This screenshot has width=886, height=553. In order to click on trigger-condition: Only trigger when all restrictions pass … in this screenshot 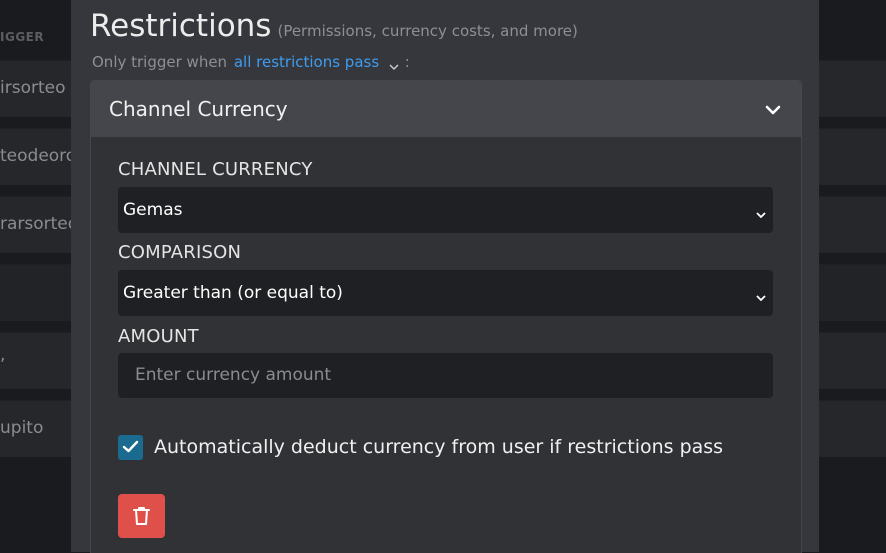, I will do `click(251, 62)`.